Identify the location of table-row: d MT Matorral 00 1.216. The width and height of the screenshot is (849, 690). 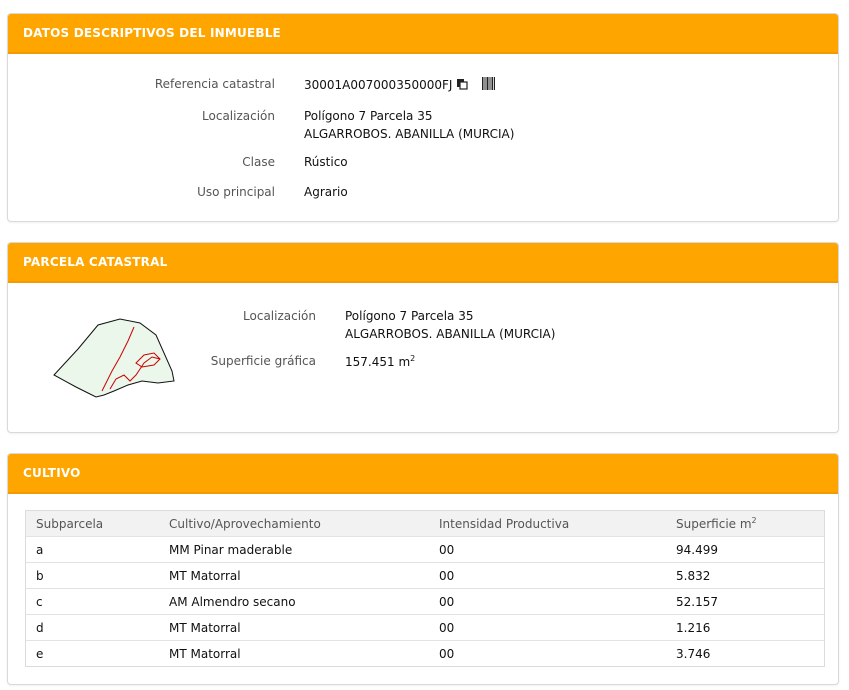
(425, 627).